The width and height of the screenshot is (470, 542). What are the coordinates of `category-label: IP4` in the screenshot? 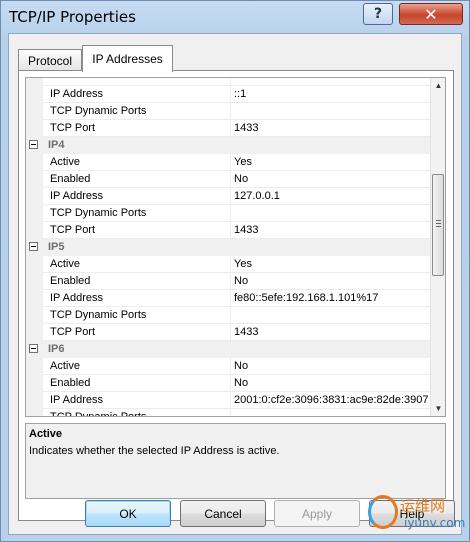 It's located at (56, 145).